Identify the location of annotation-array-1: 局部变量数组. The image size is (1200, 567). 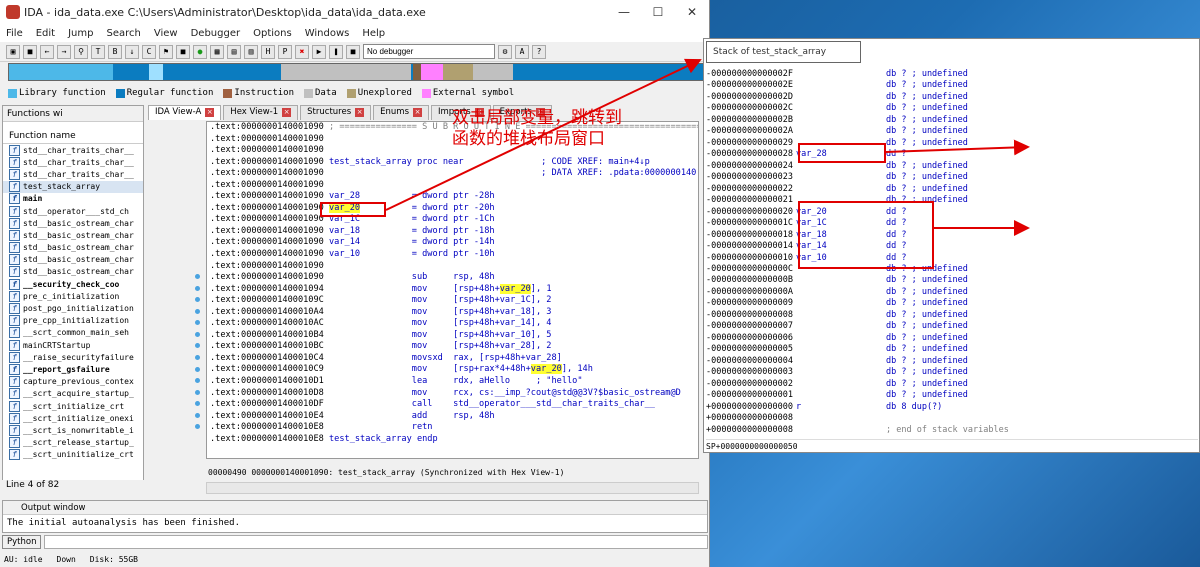
(1085, 218).